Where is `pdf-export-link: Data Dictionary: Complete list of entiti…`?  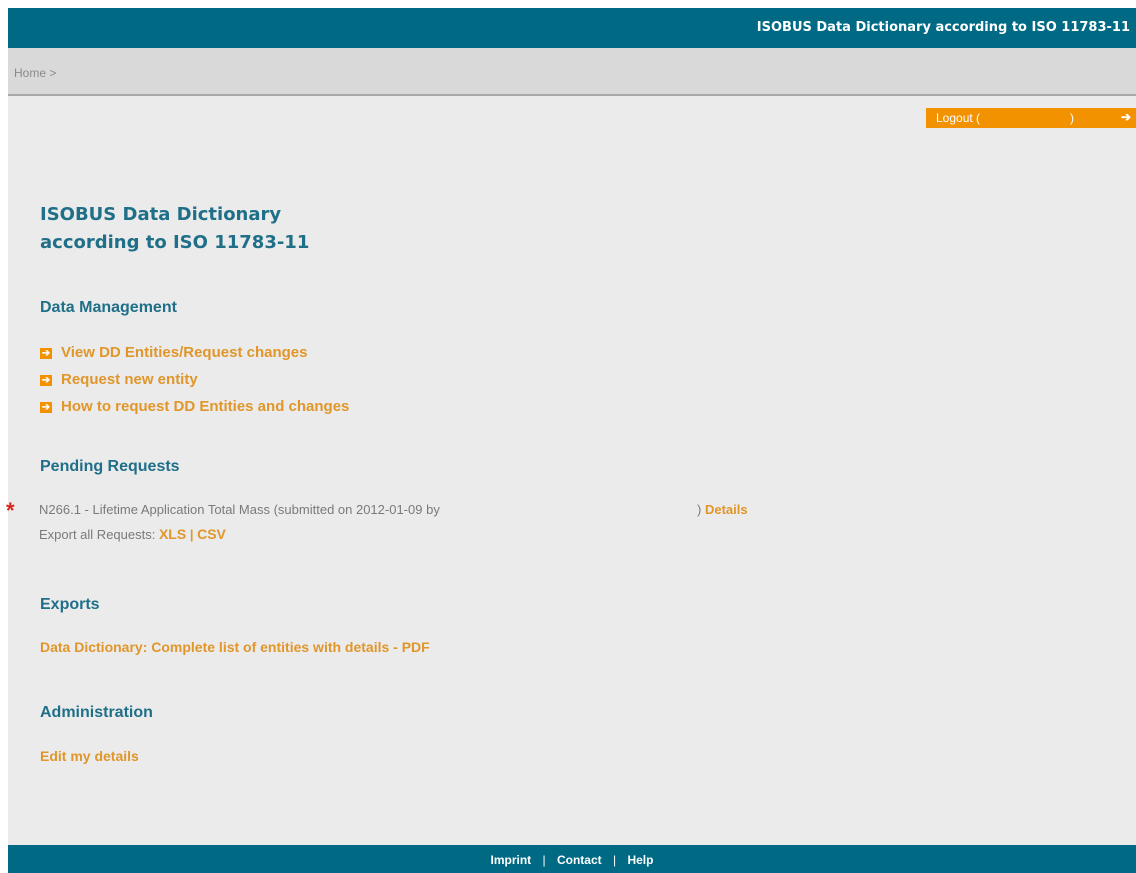 pdf-export-link: Data Dictionary: Complete list of entiti… is located at coordinates (235, 647).